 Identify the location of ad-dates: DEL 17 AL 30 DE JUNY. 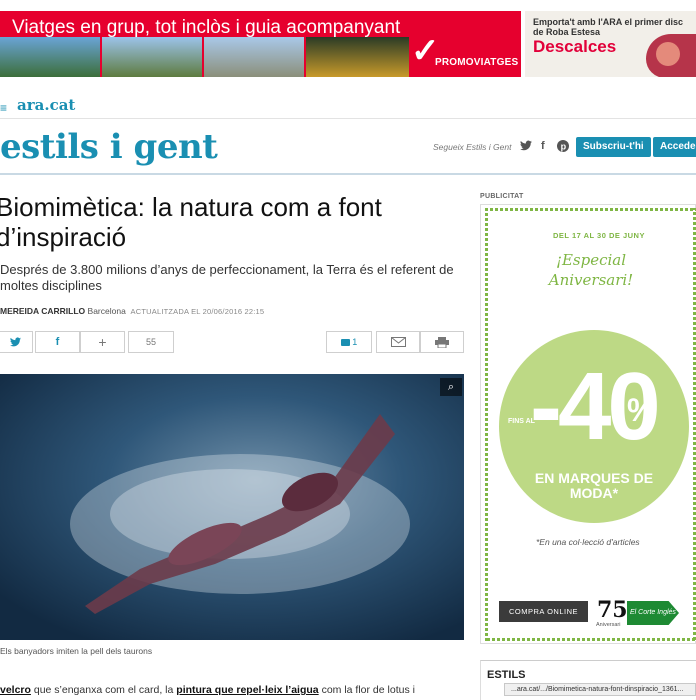
(599, 235).